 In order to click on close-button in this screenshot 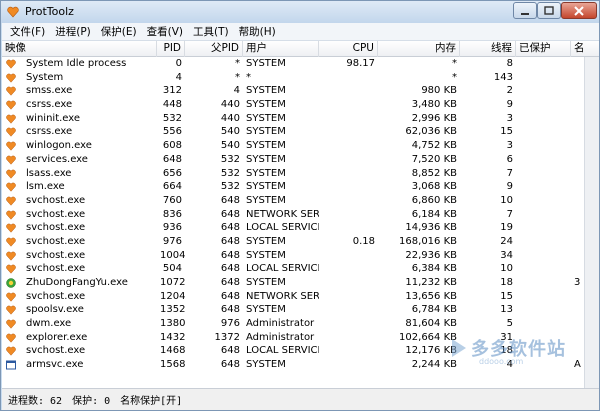, I will do `click(579, 10)`.